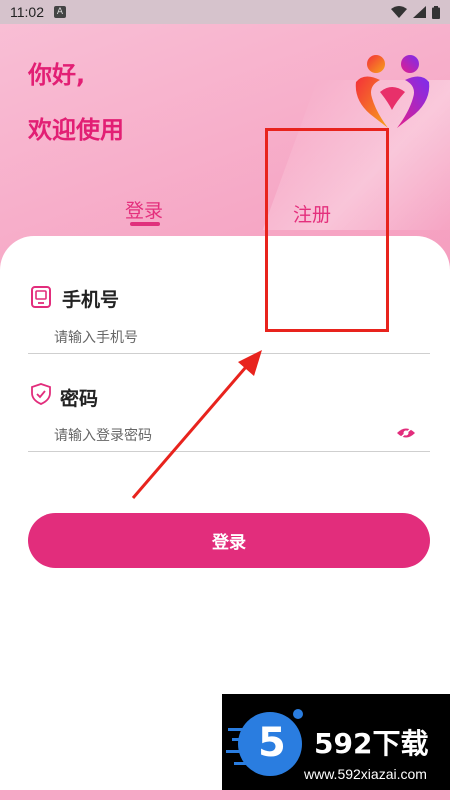 Image resolution: width=450 pixels, height=800 pixels. Describe the element at coordinates (79, 399) in the screenshot. I see `password-field-label: 密码` at that location.